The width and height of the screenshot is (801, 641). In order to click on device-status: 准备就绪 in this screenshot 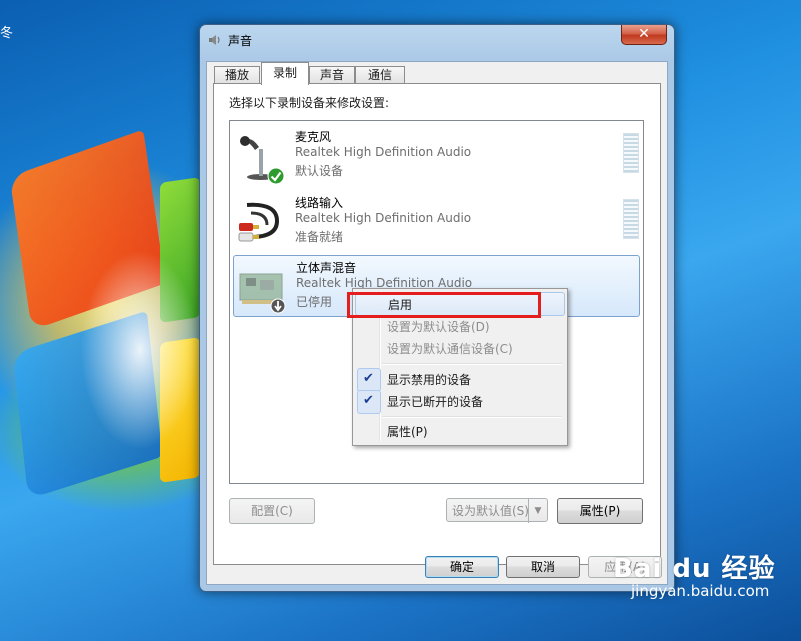, I will do `click(319, 237)`.